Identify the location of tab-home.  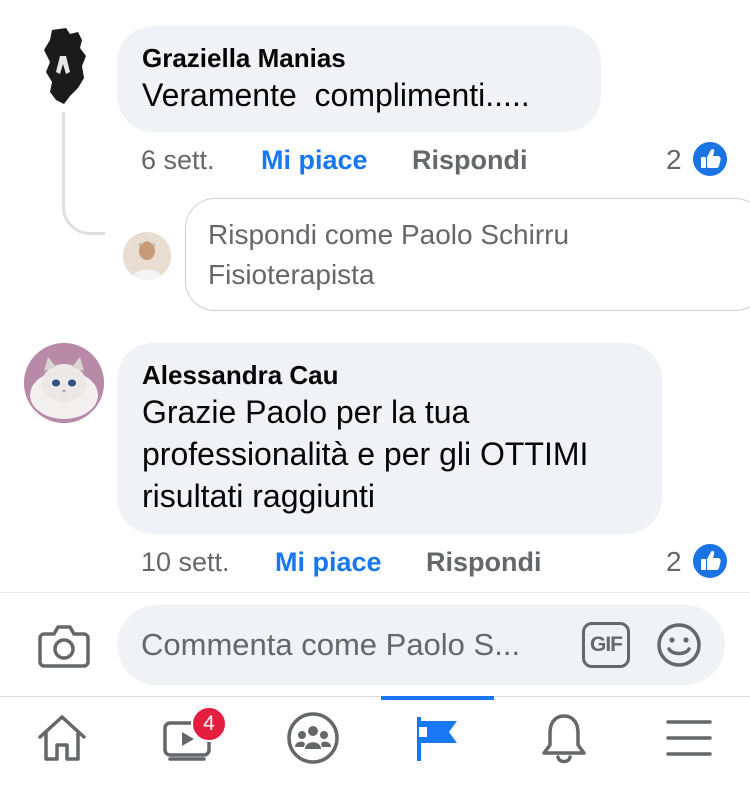
(62, 740).